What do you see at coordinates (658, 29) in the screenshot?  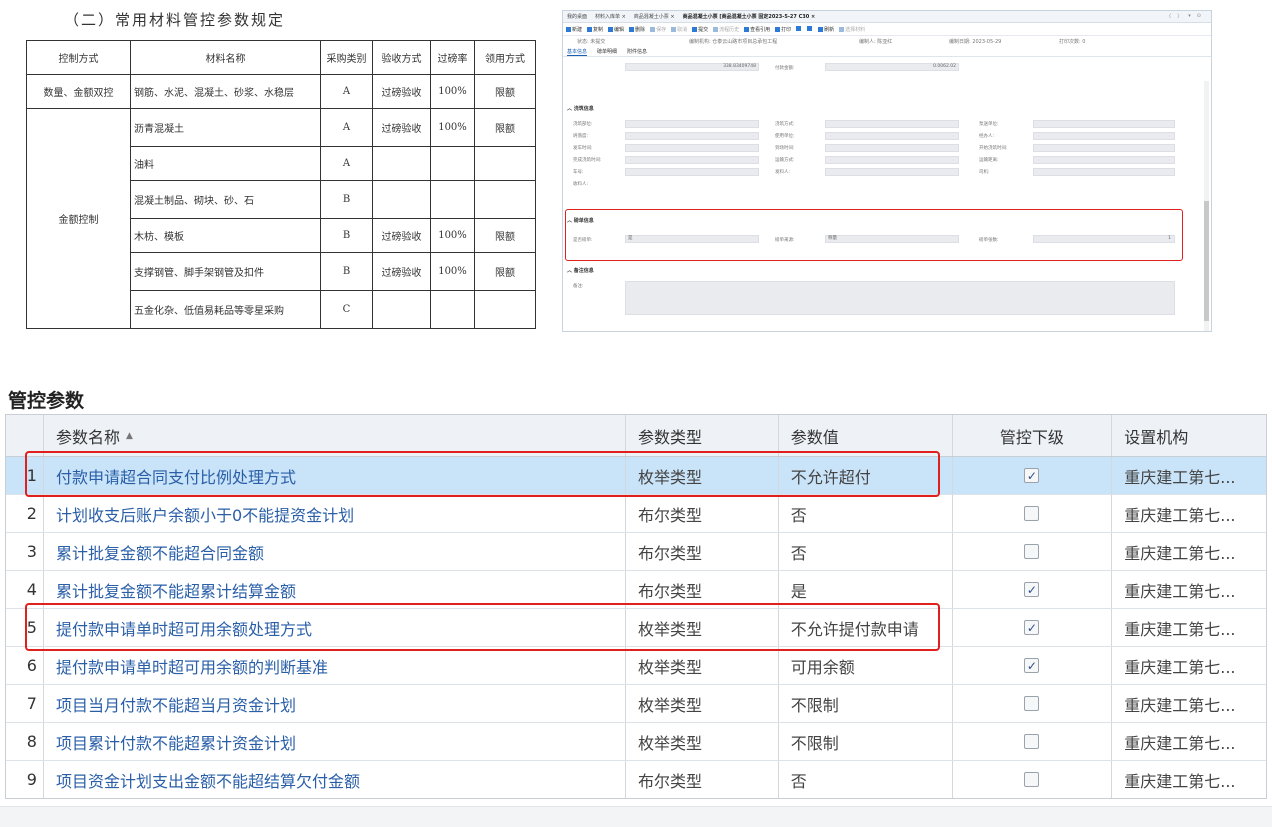 I see `save-button: 保存` at bounding box center [658, 29].